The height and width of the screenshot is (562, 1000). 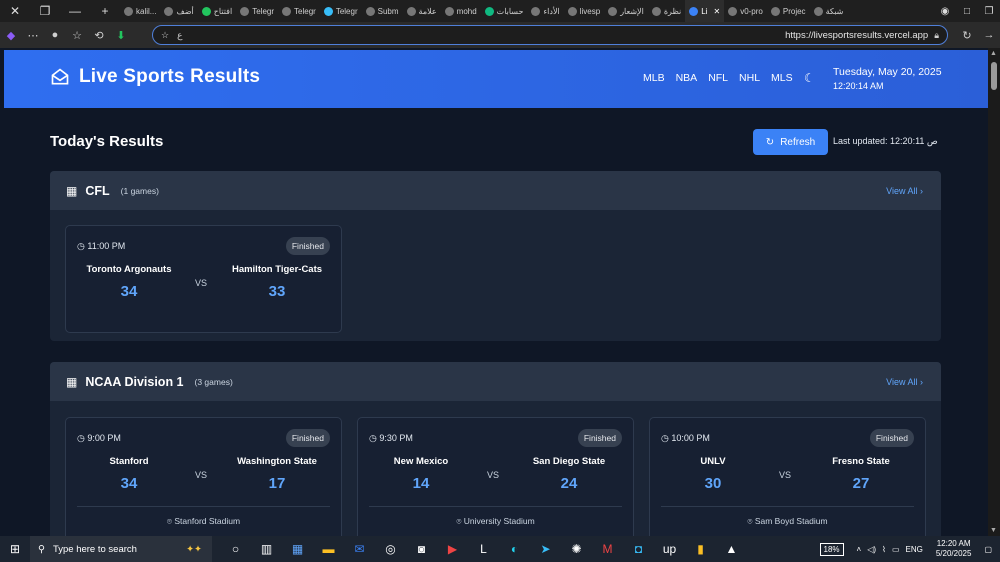 I want to click on tab-actions-icon: ❐, so click(x=45, y=11).